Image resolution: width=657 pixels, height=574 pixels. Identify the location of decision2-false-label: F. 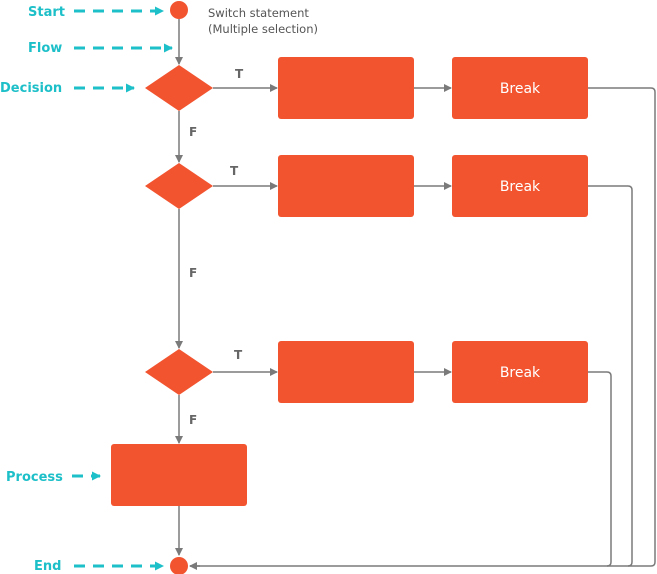
(193, 273).